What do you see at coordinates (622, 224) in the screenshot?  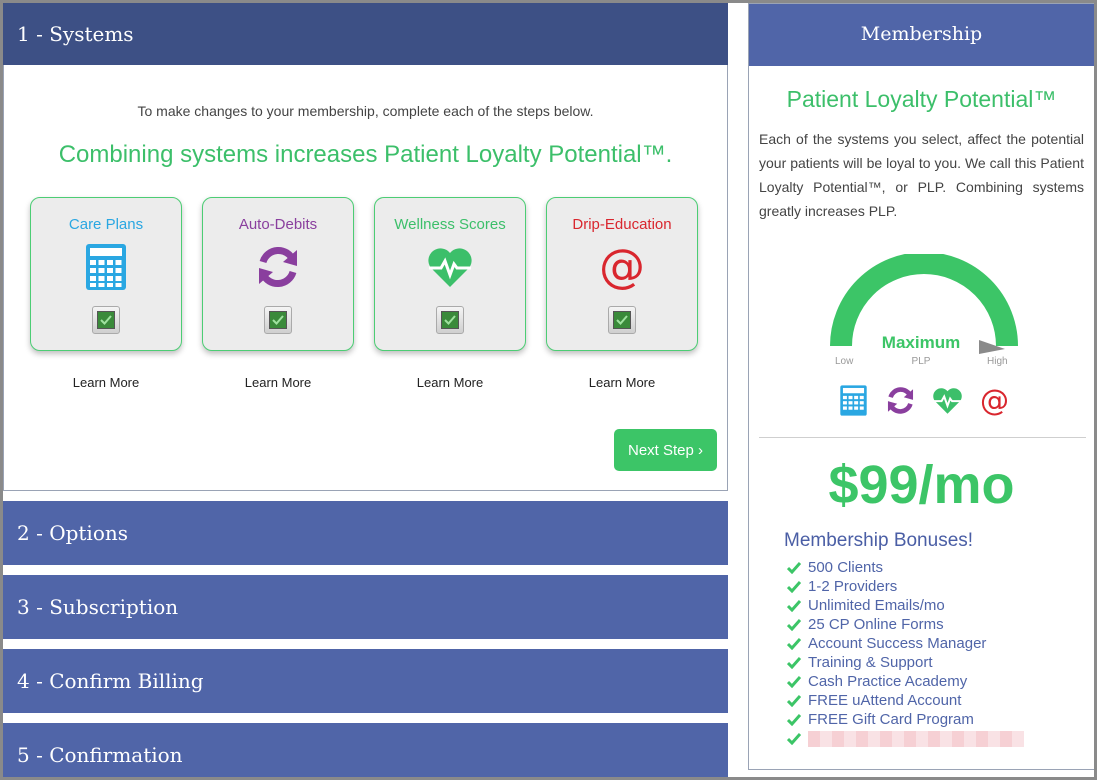 I see `card-title: Drip-Education` at bounding box center [622, 224].